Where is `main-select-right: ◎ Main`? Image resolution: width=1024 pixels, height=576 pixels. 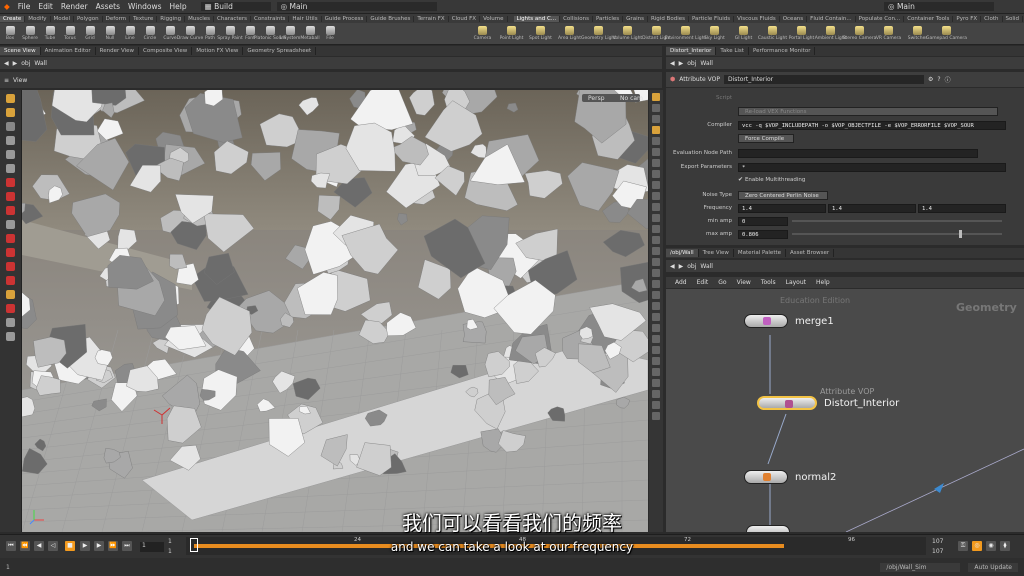
main-select-right: ◎ Main is located at coordinates (939, 6).